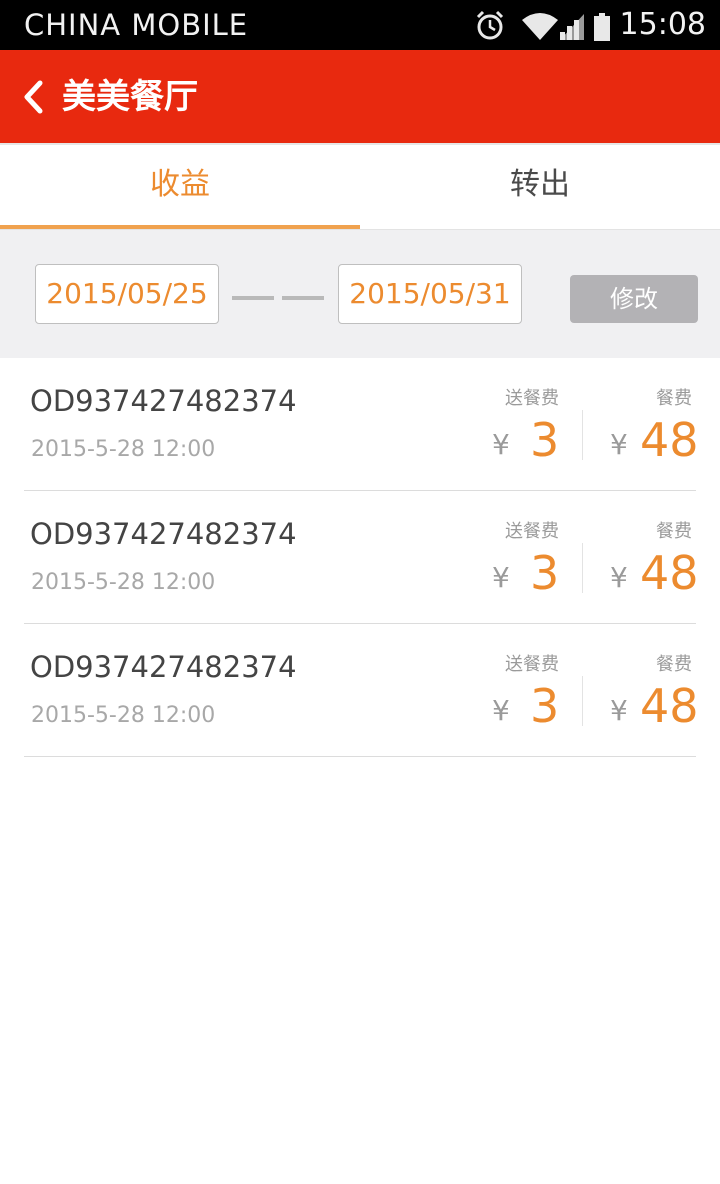 This screenshot has height=1184, width=720. Describe the element at coordinates (360, 25) in the screenshot. I see `status-bar: CHINA MOBILE 15:08` at that location.